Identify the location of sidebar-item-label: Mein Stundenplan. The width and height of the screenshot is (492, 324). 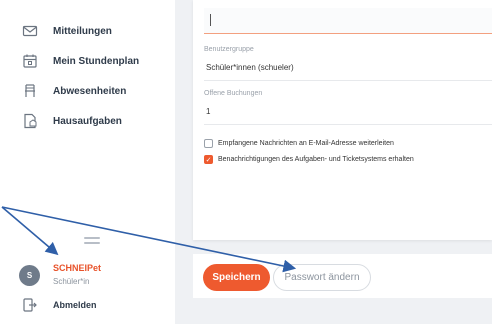
(96, 61).